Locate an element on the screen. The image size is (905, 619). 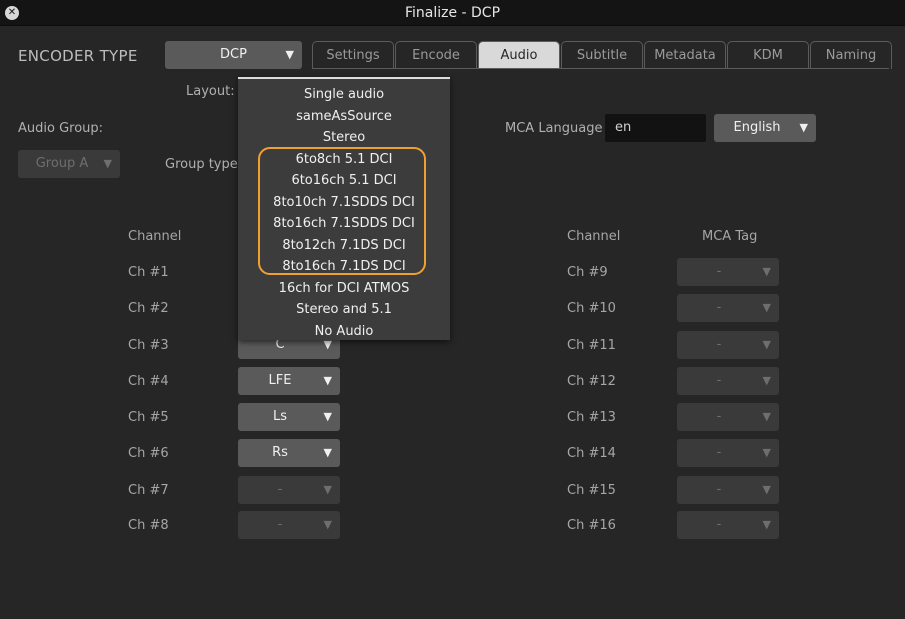
encoder-type-label: ENCODER TYPE is located at coordinates (78, 56).